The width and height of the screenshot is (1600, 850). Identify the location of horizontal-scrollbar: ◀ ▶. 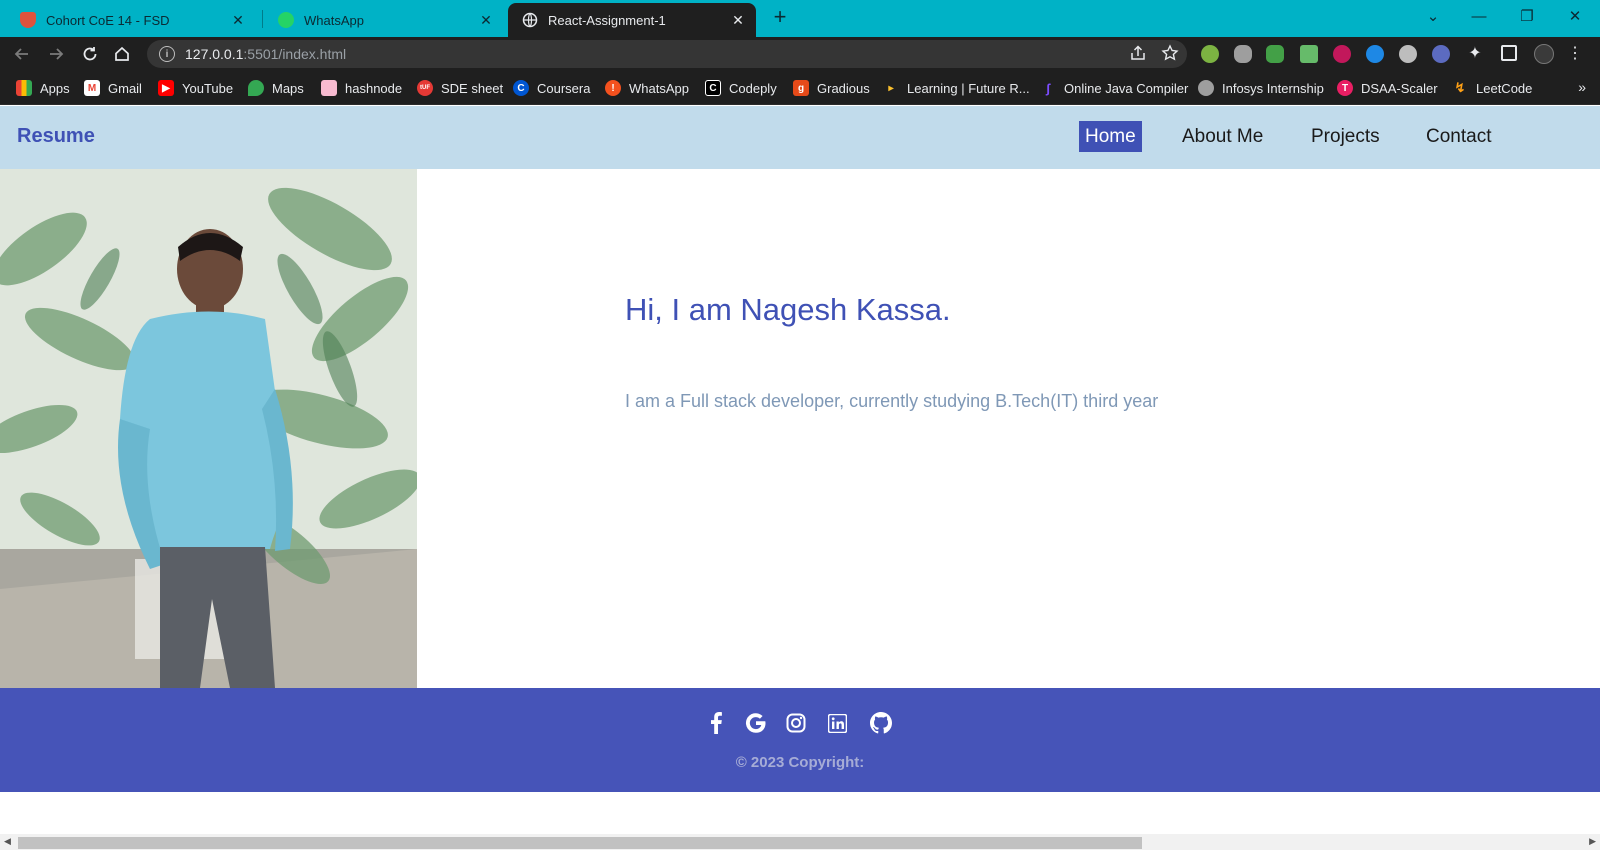
(800, 842).